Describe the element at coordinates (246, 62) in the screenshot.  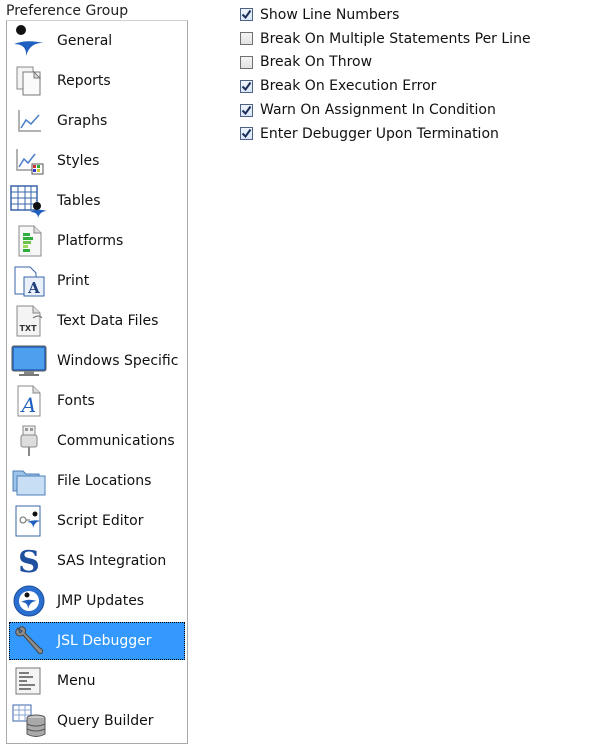
I see `break-on-throw-checkbox` at that location.